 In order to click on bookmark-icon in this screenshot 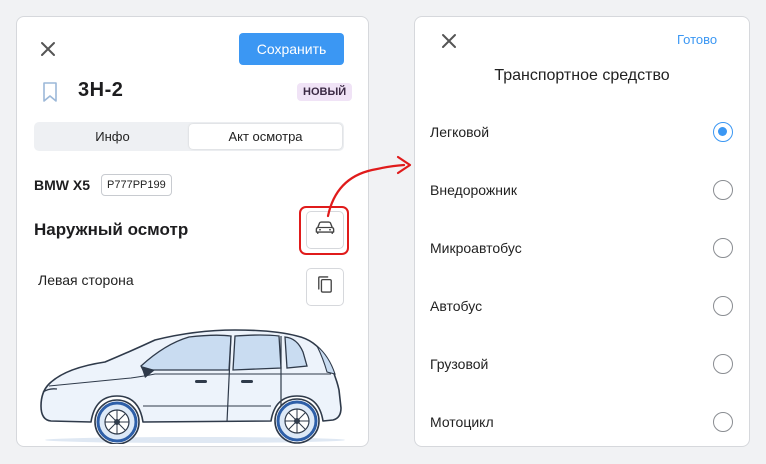, I will do `click(50, 92)`.